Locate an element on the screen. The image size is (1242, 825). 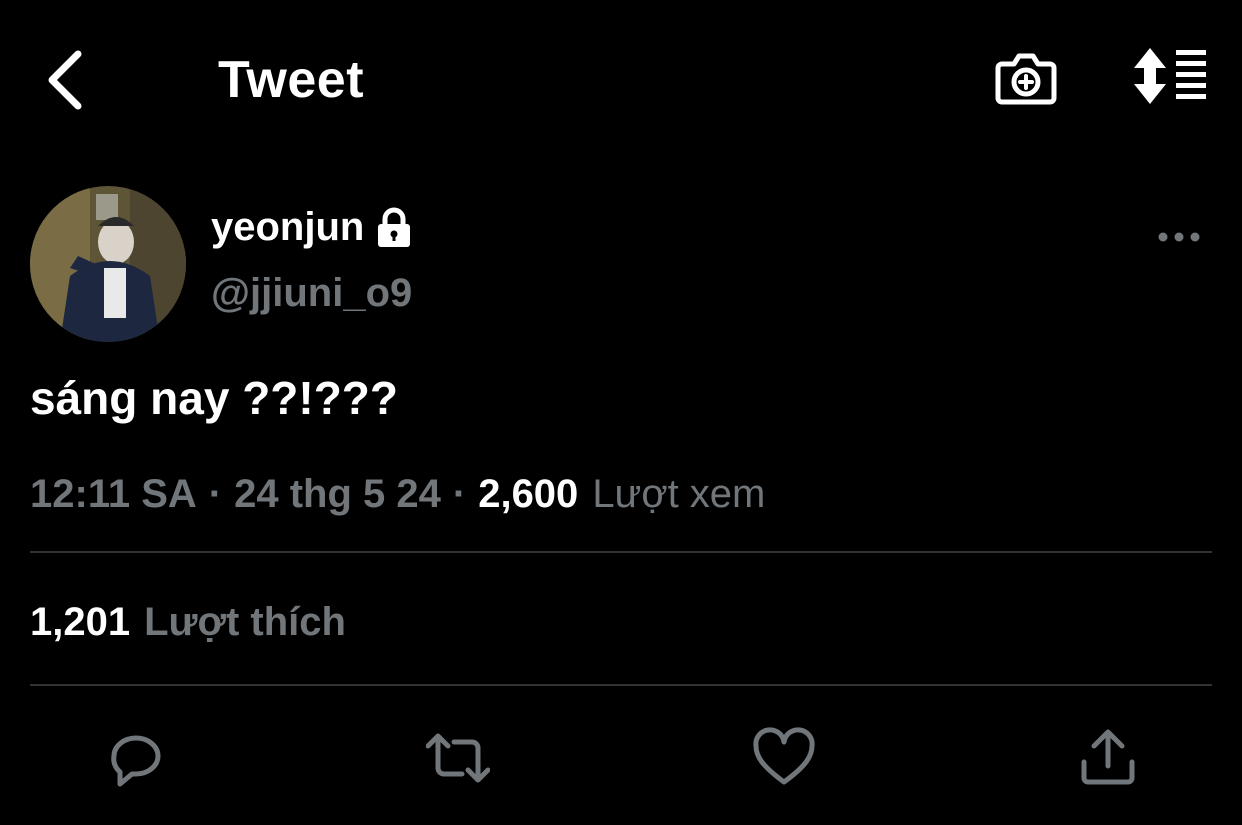
share-button is located at coordinates (1108, 758).